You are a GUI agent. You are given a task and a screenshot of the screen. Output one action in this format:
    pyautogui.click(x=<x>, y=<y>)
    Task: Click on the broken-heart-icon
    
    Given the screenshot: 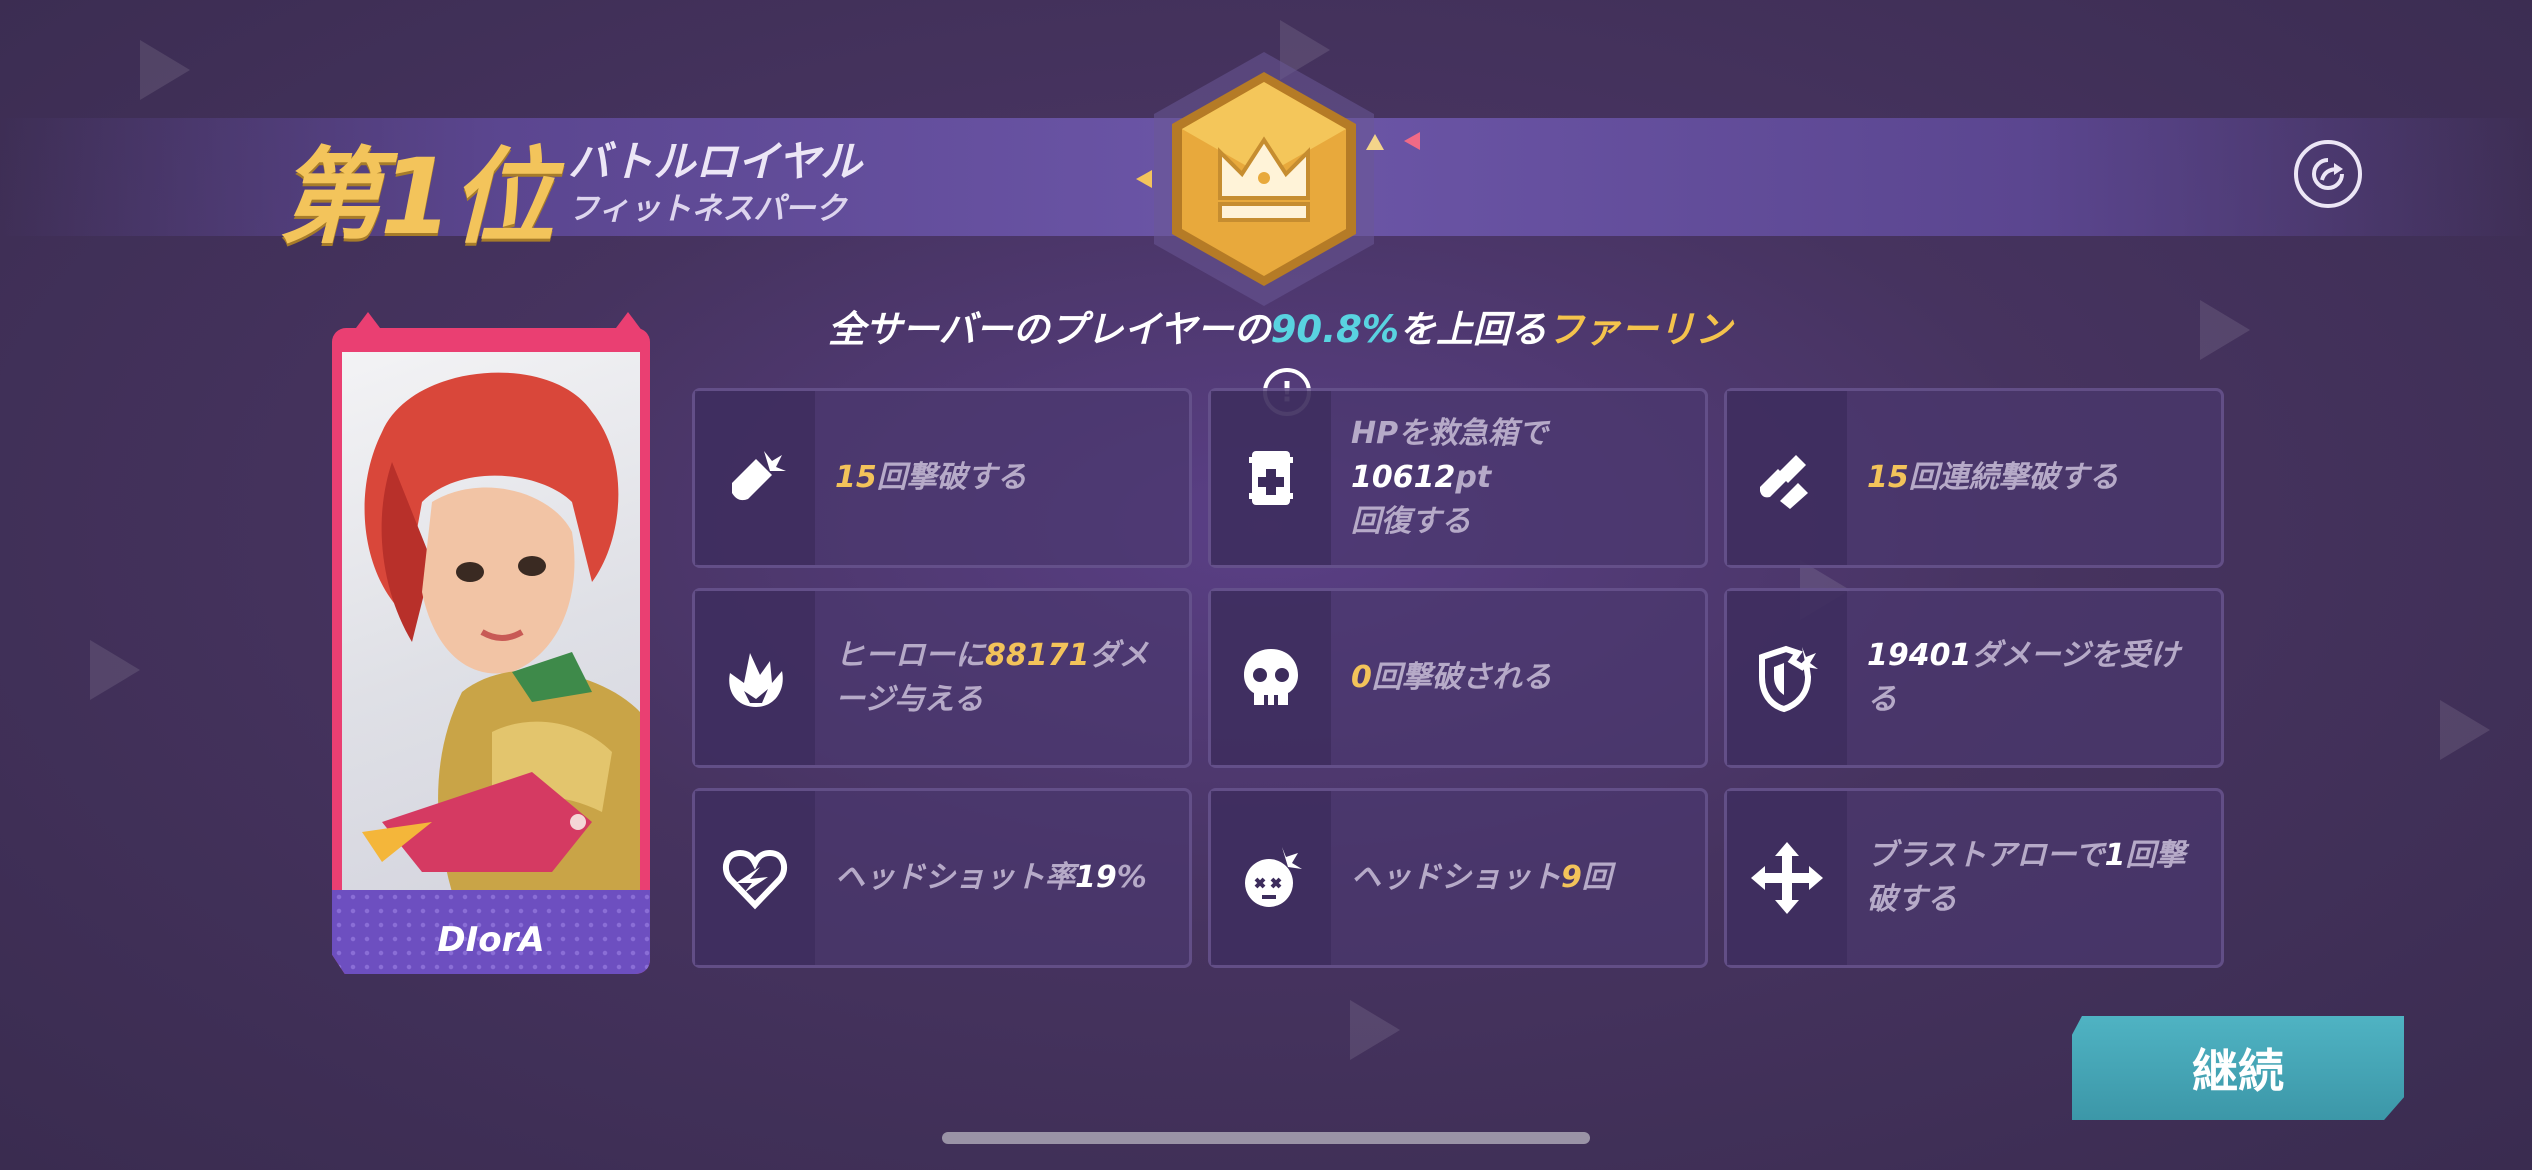 What is the action you would take?
    pyautogui.click(x=755, y=879)
    